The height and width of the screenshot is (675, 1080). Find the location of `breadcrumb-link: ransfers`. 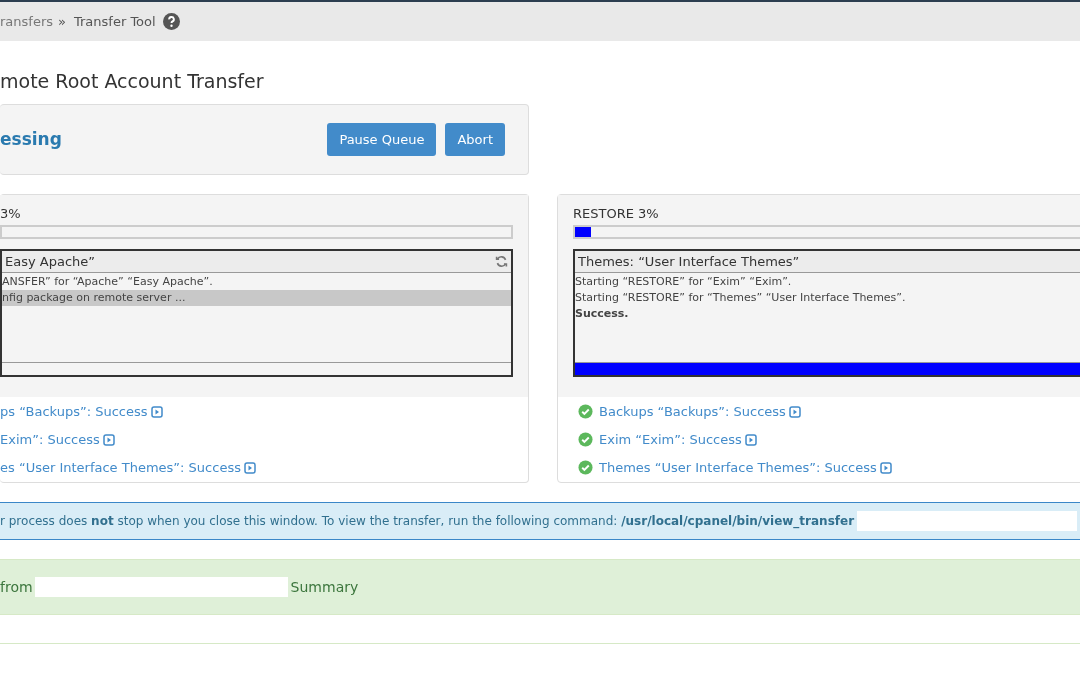

breadcrumb-link: ransfers is located at coordinates (26, 21).